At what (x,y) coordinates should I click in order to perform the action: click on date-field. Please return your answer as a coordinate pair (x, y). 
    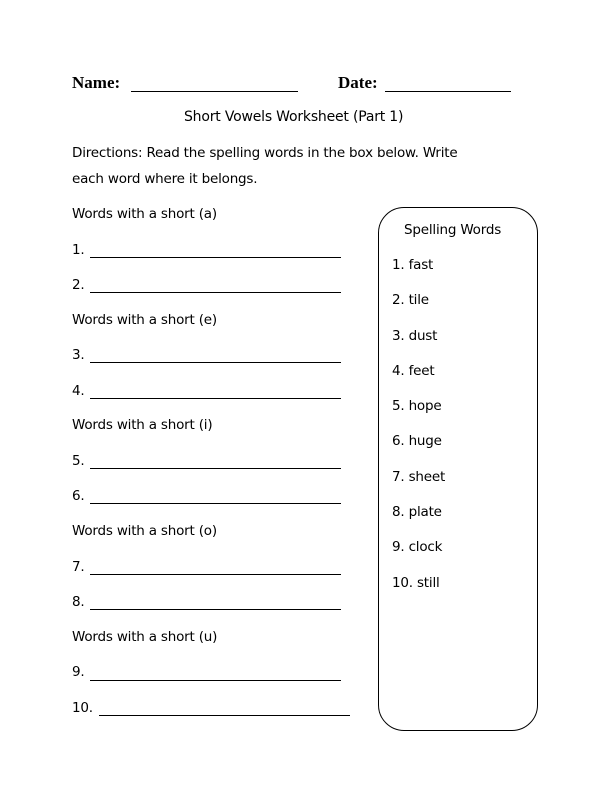
    Looking at the image, I should click on (448, 91).